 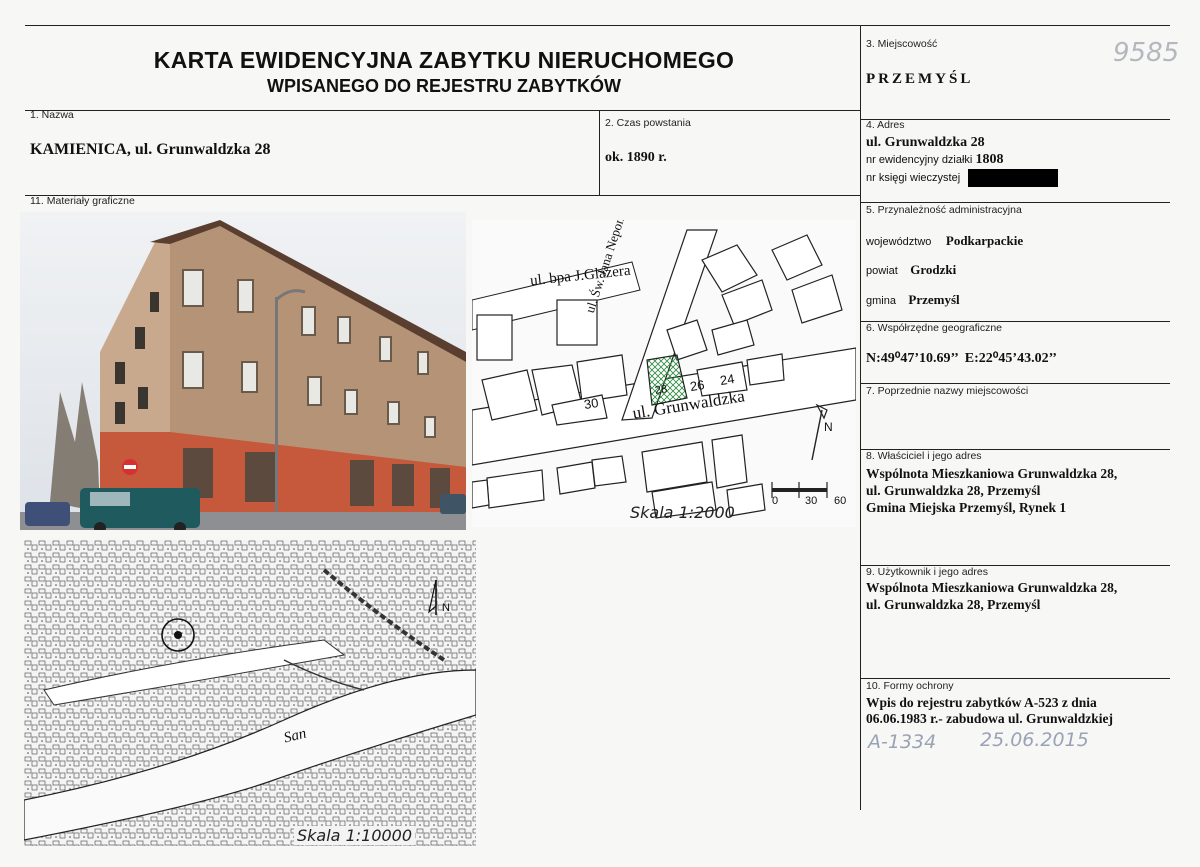 What do you see at coordinates (934, 299) in the screenshot?
I see `gmina-value: Przemyśl` at bounding box center [934, 299].